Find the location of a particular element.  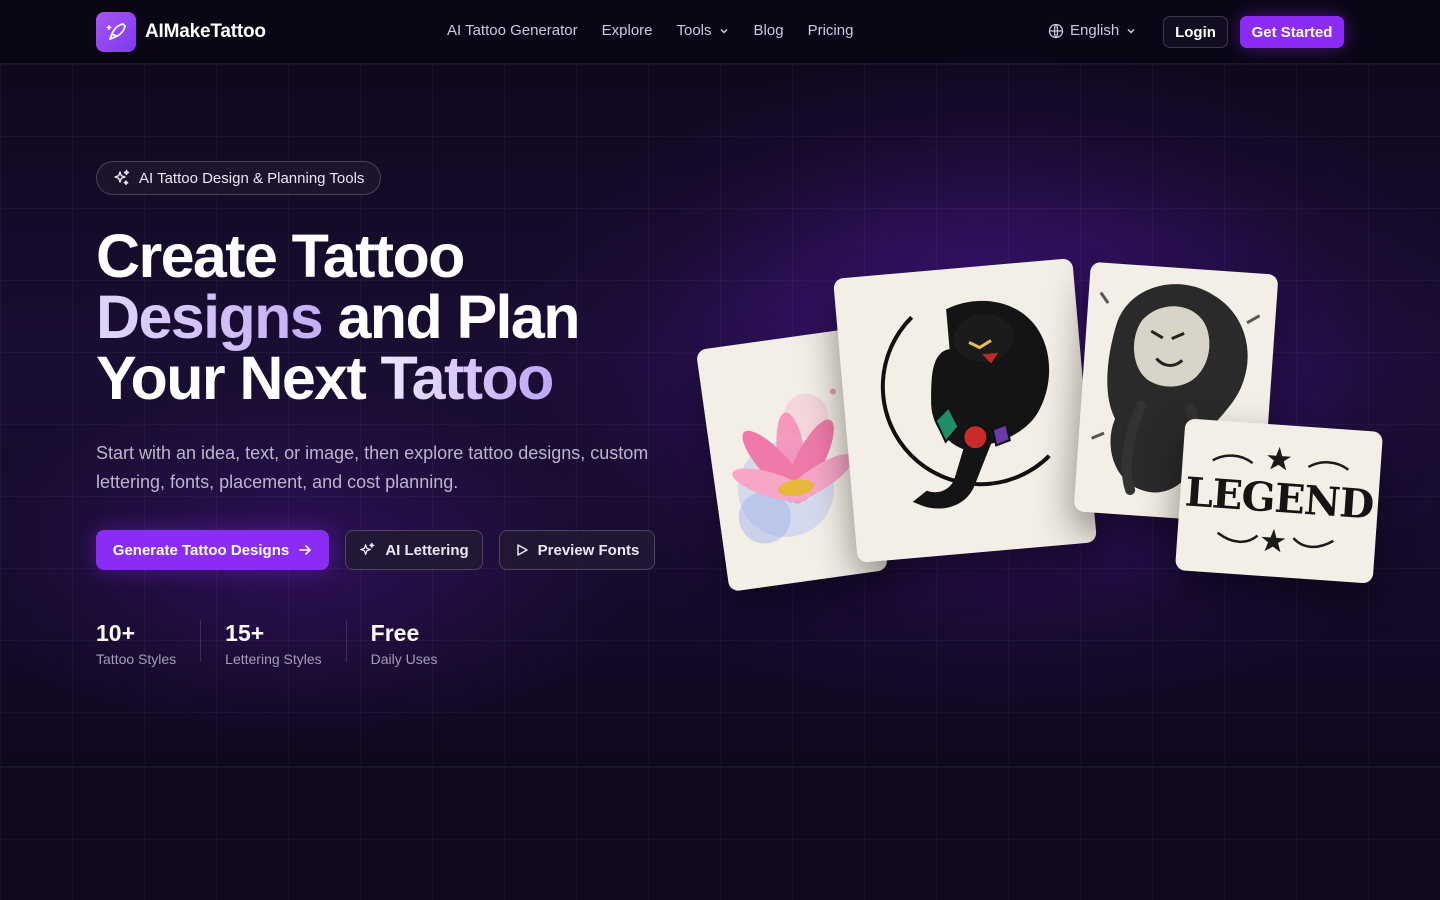

play-icon is located at coordinates (522, 550).